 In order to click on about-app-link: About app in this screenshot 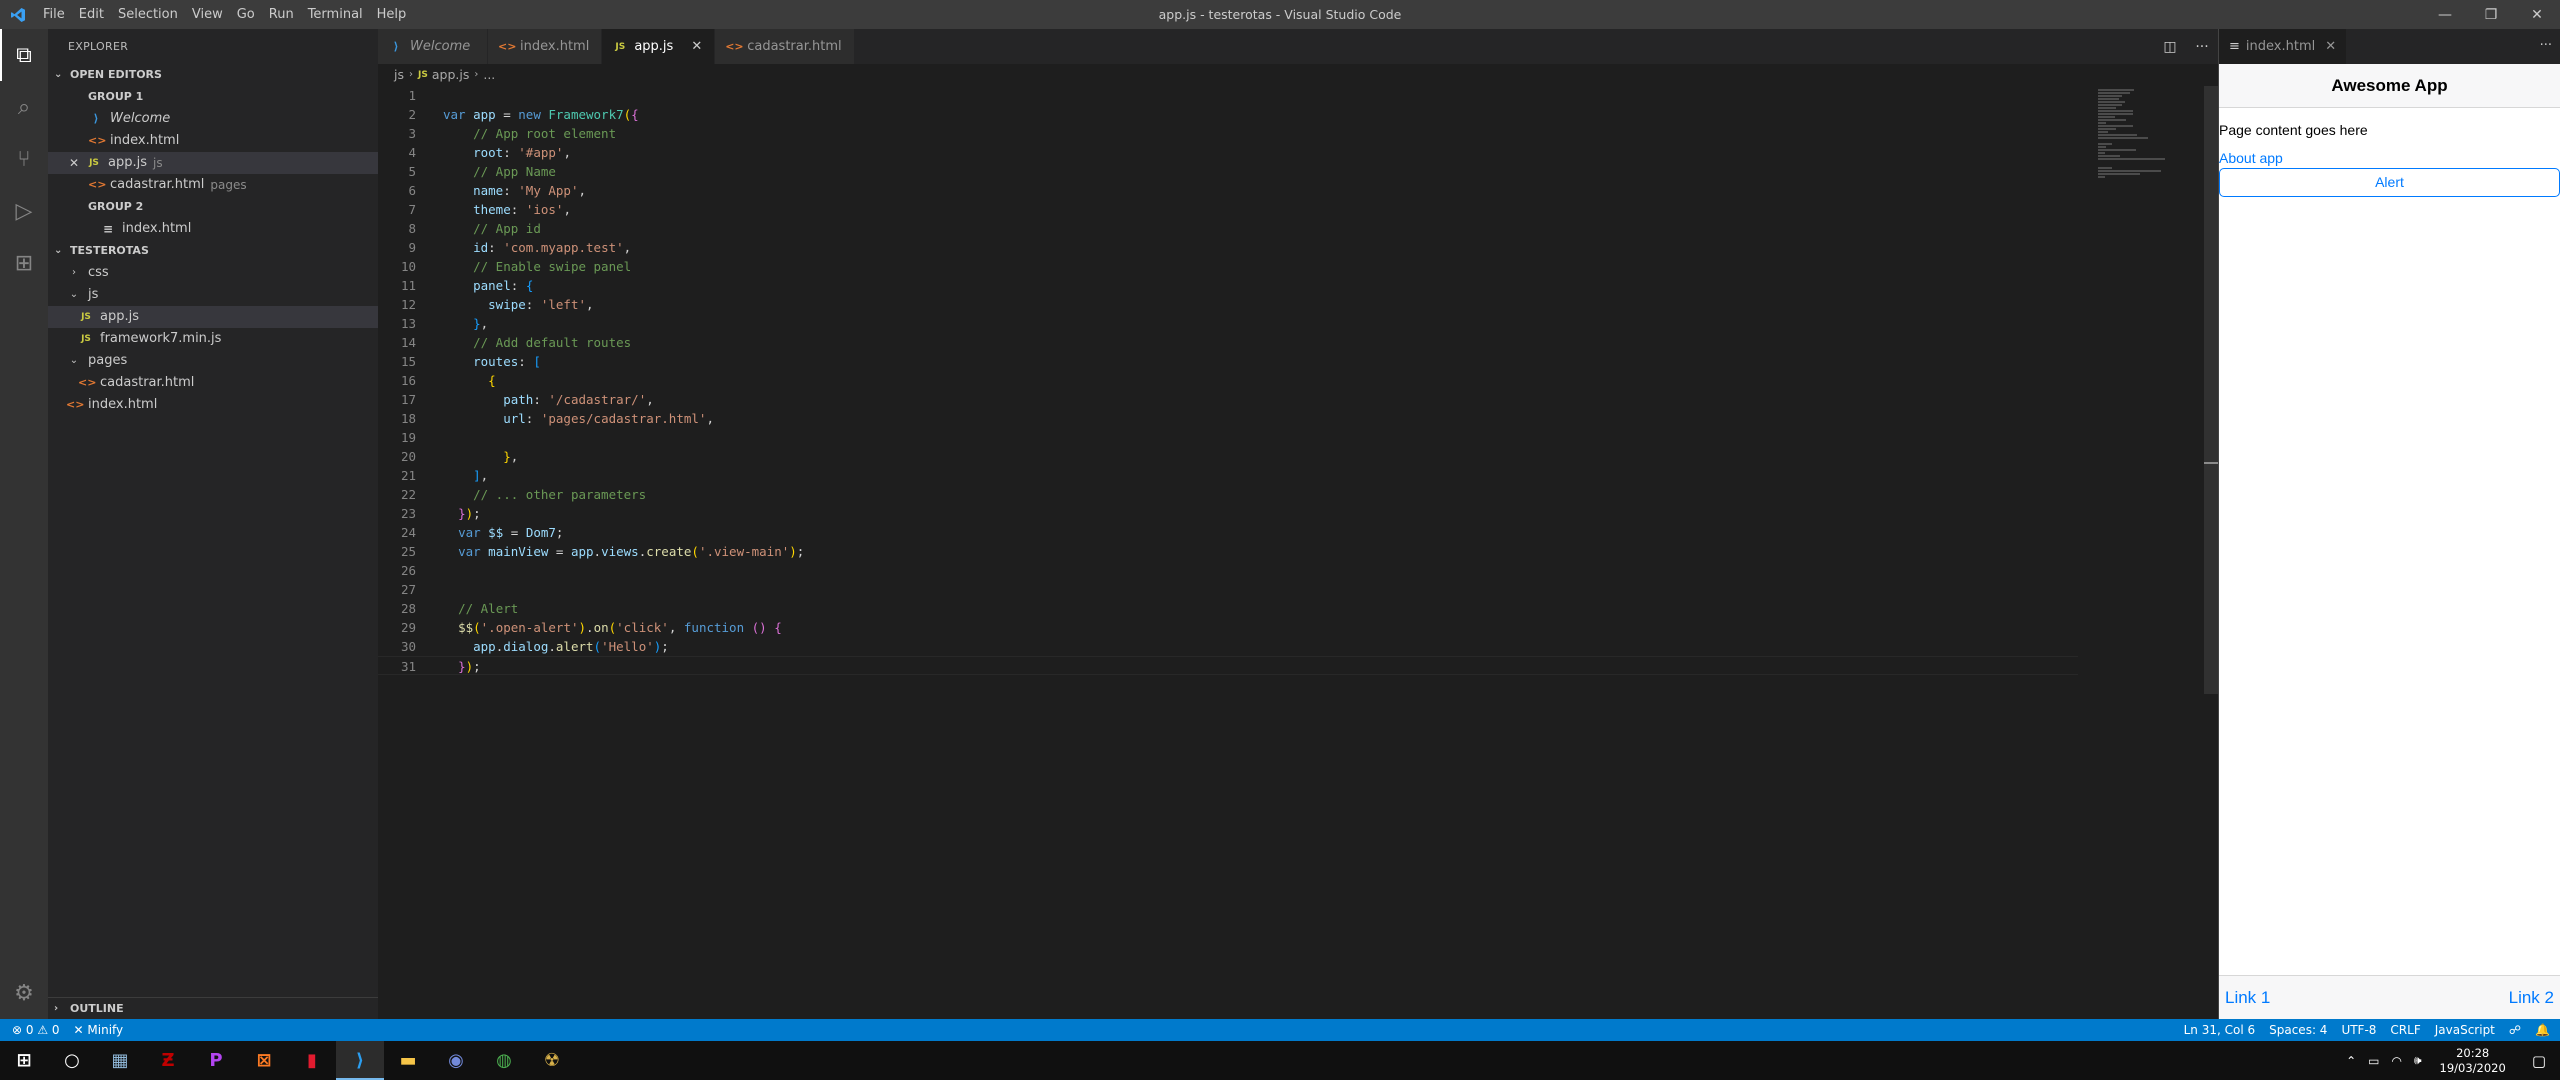, I will do `click(2389, 158)`.